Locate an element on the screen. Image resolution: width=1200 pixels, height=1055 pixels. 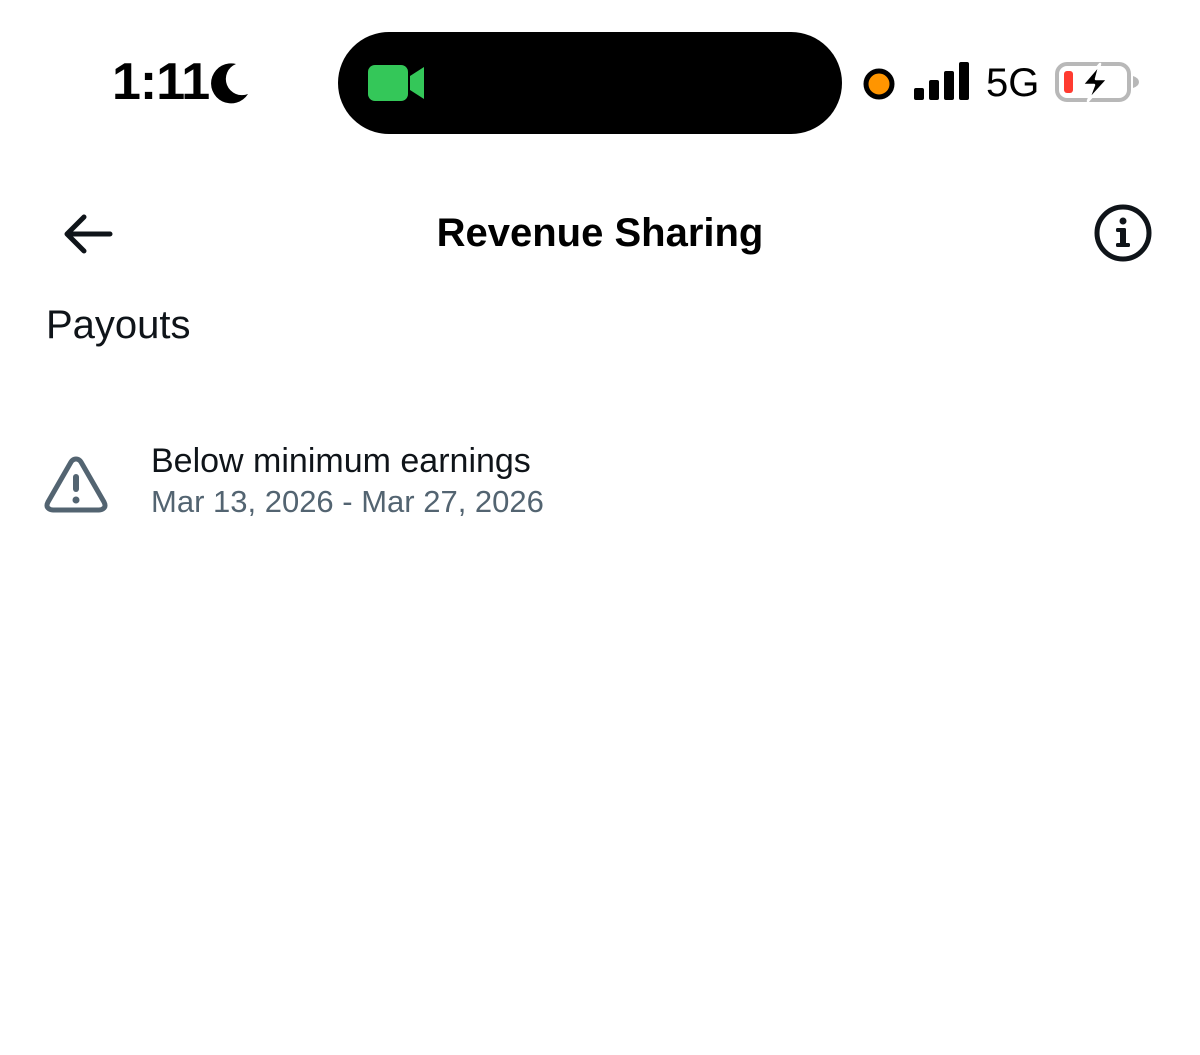
video-camera-icon is located at coordinates (396, 83).